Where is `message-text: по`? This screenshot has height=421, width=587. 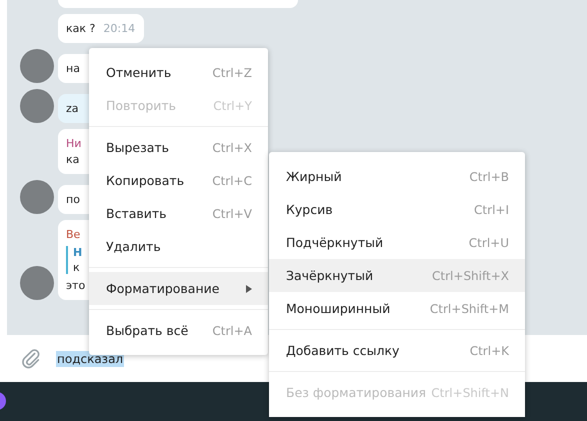
message-text: по is located at coordinates (73, 199).